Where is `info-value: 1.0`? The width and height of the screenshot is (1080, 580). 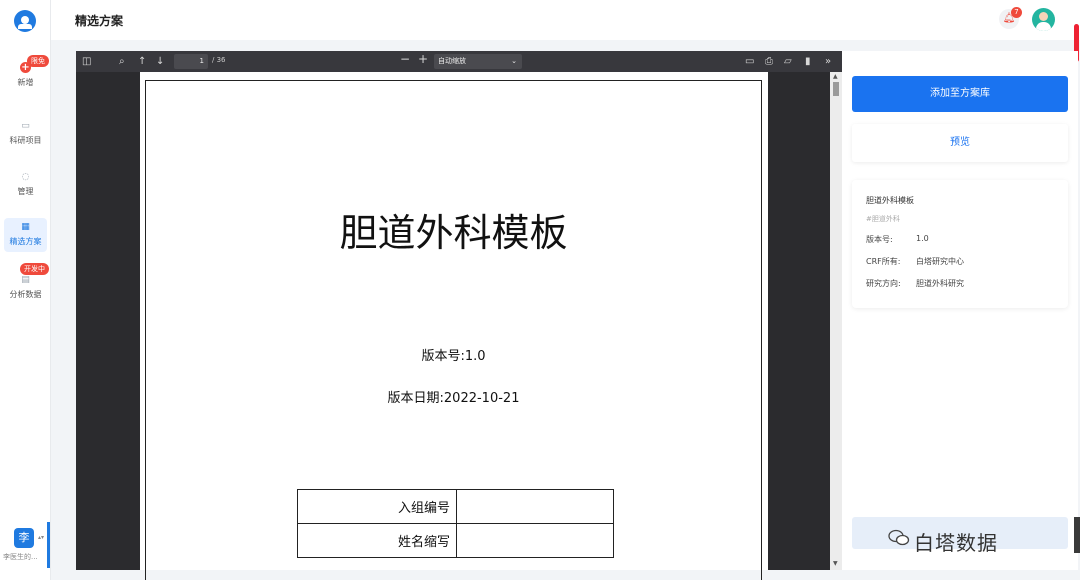 info-value: 1.0 is located at coordinates (922, 238).